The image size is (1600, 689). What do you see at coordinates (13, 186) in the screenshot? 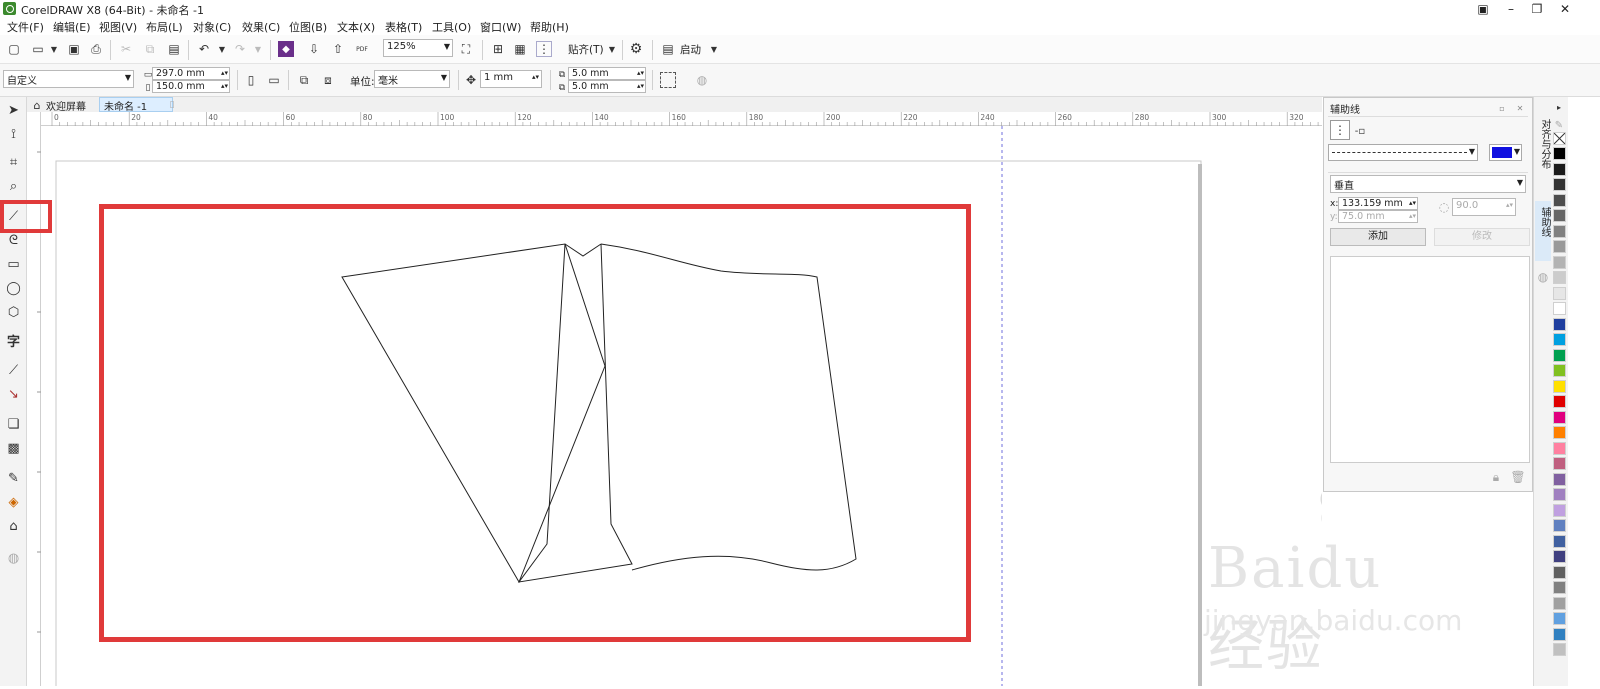
I see `zoom-tool-icon: ⌕` at bounding box center [13, 186].